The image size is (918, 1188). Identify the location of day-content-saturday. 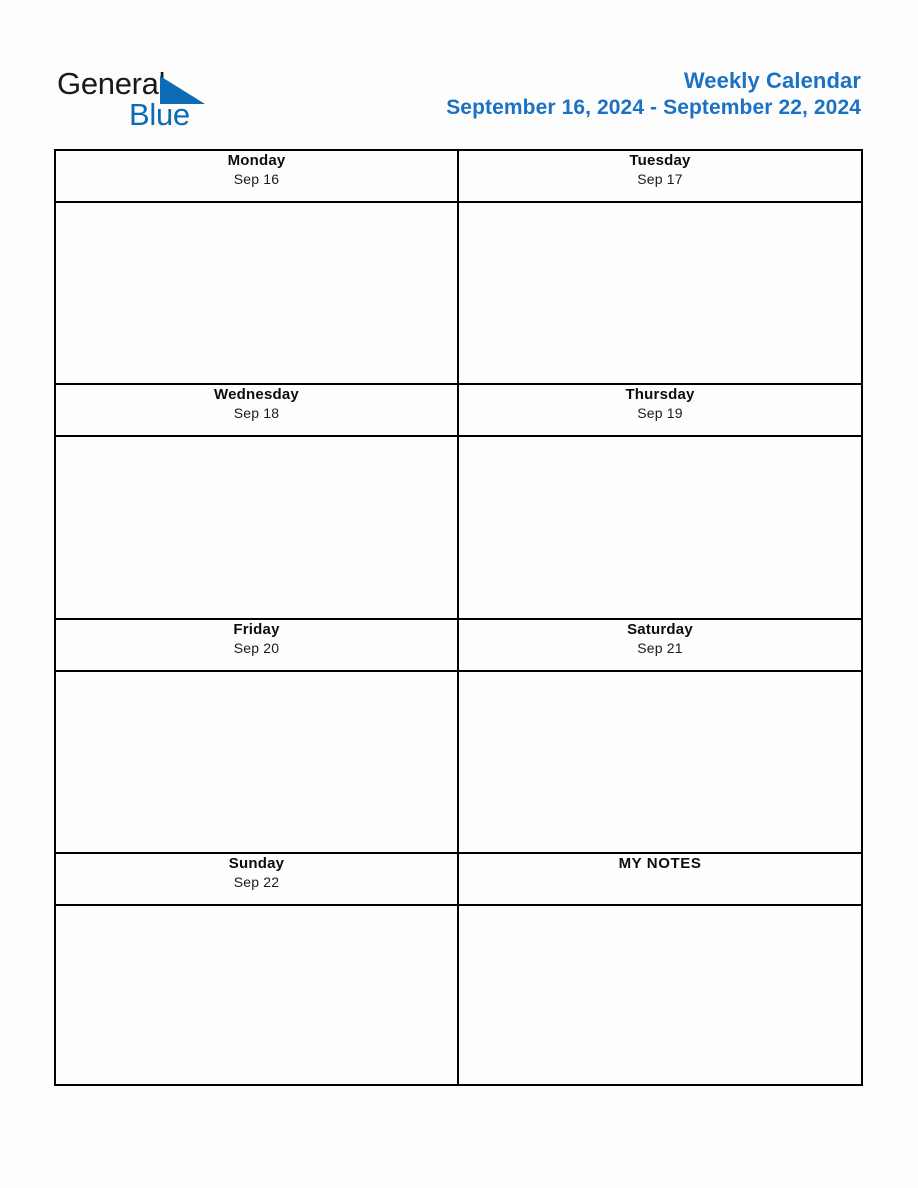
(660, 762).